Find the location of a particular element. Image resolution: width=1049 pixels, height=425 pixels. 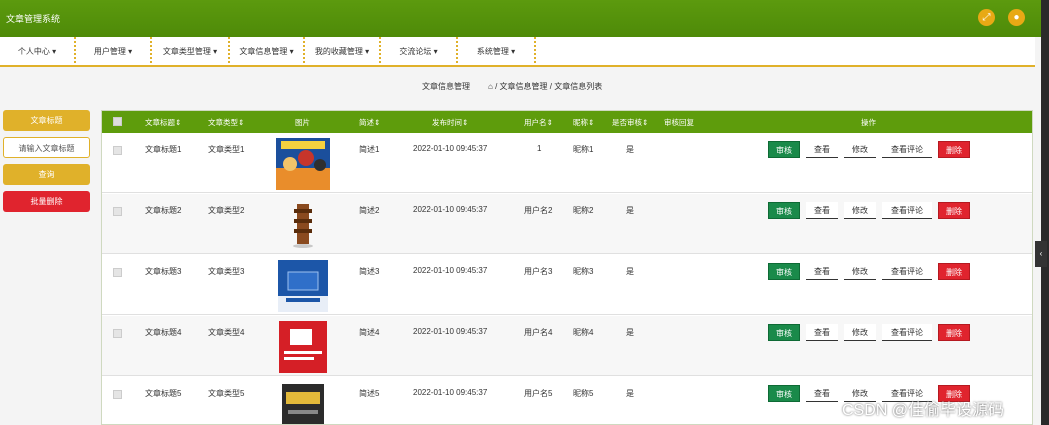

home-icon: ⌂ is located at coordinates (490, 86).